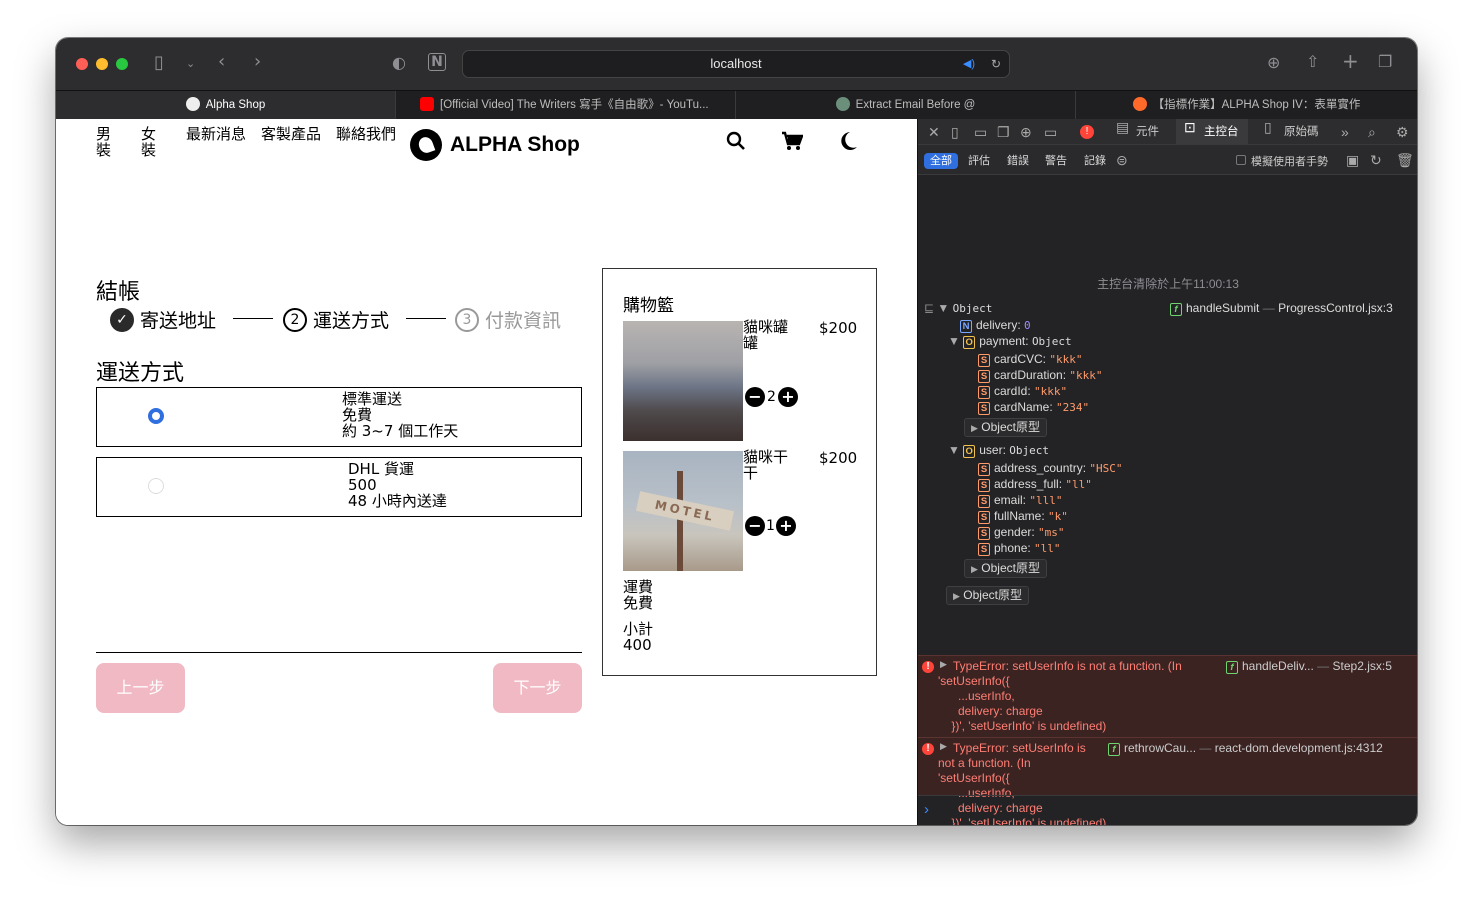  What do you see at coordinates (979, 161) in the screenshot?
I see `filter-evaluation: 評估` at bounding box center [979, 161].